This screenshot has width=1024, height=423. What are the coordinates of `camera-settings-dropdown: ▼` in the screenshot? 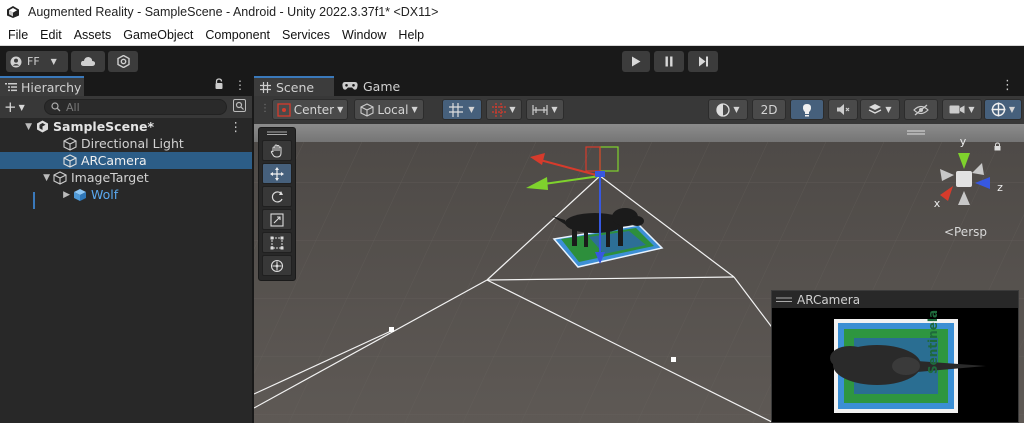 It's located at (962, 109).